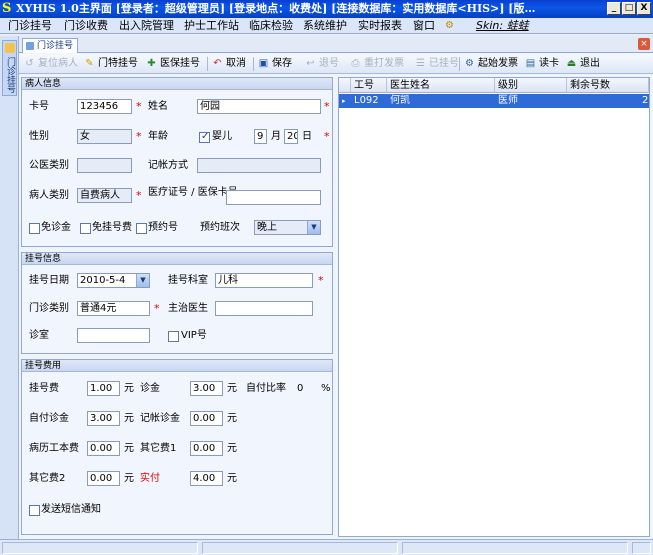  What do you see at coordinates (113, 308) in the screenshot?
I see `clinic-type-input: 普通4元` at bounding box center [113, 308].